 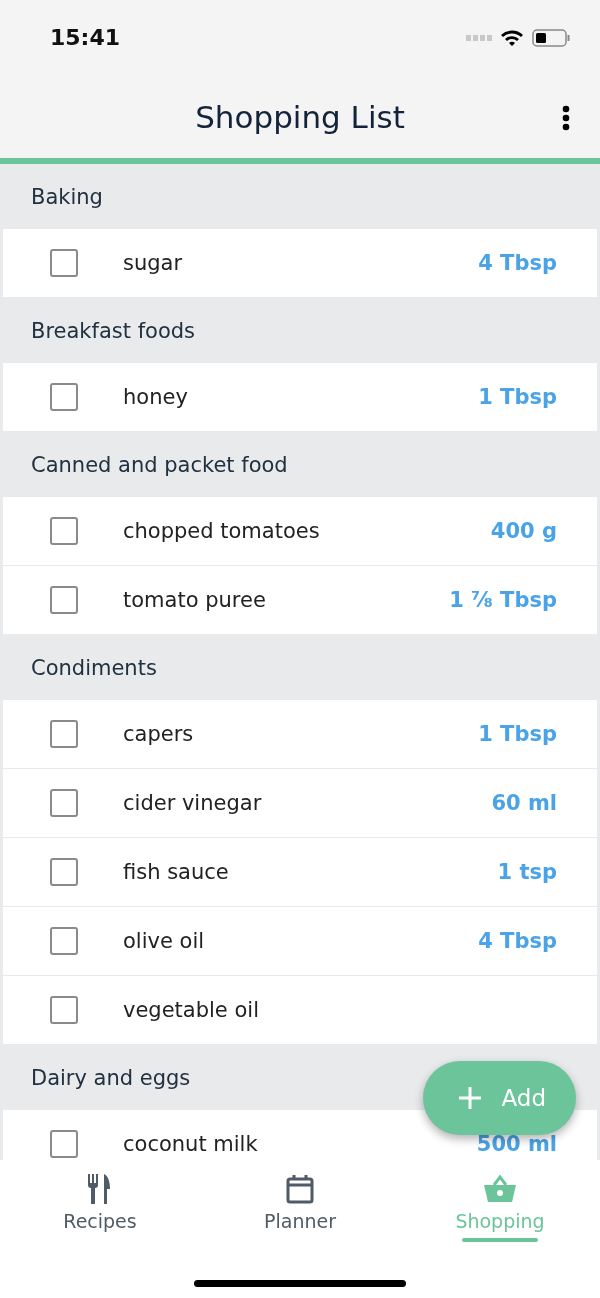 What do you see at coordinates (300, 1209) in the screenshot?
I see `tab-bar-item: Planner` at bounding box center [300, 1209].